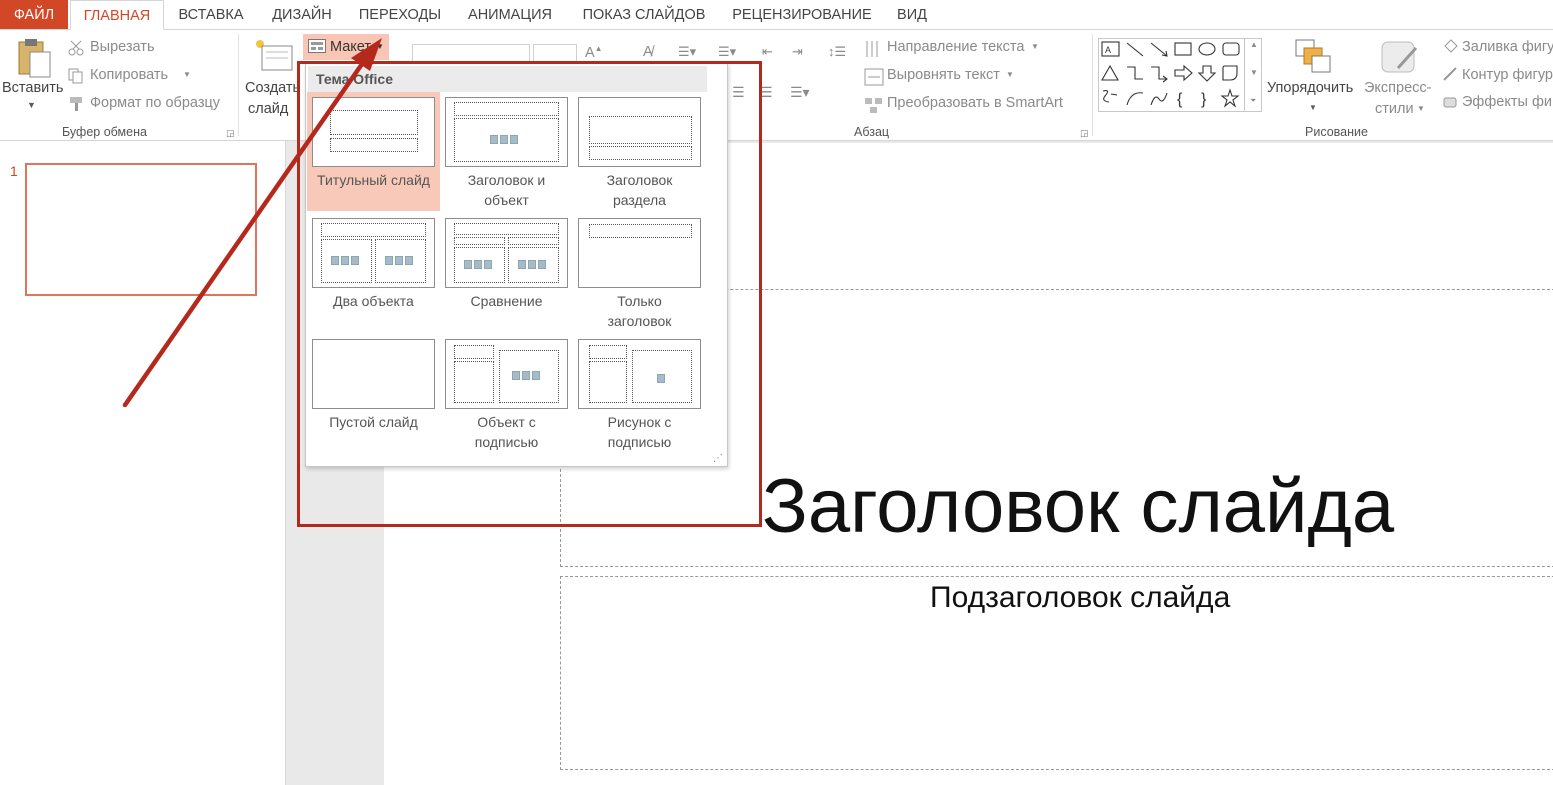  What do you see at coordinates (727, 52) in the screenshot?
I see `numbering-icon: ☰▾` at bounding box center [727, 52].